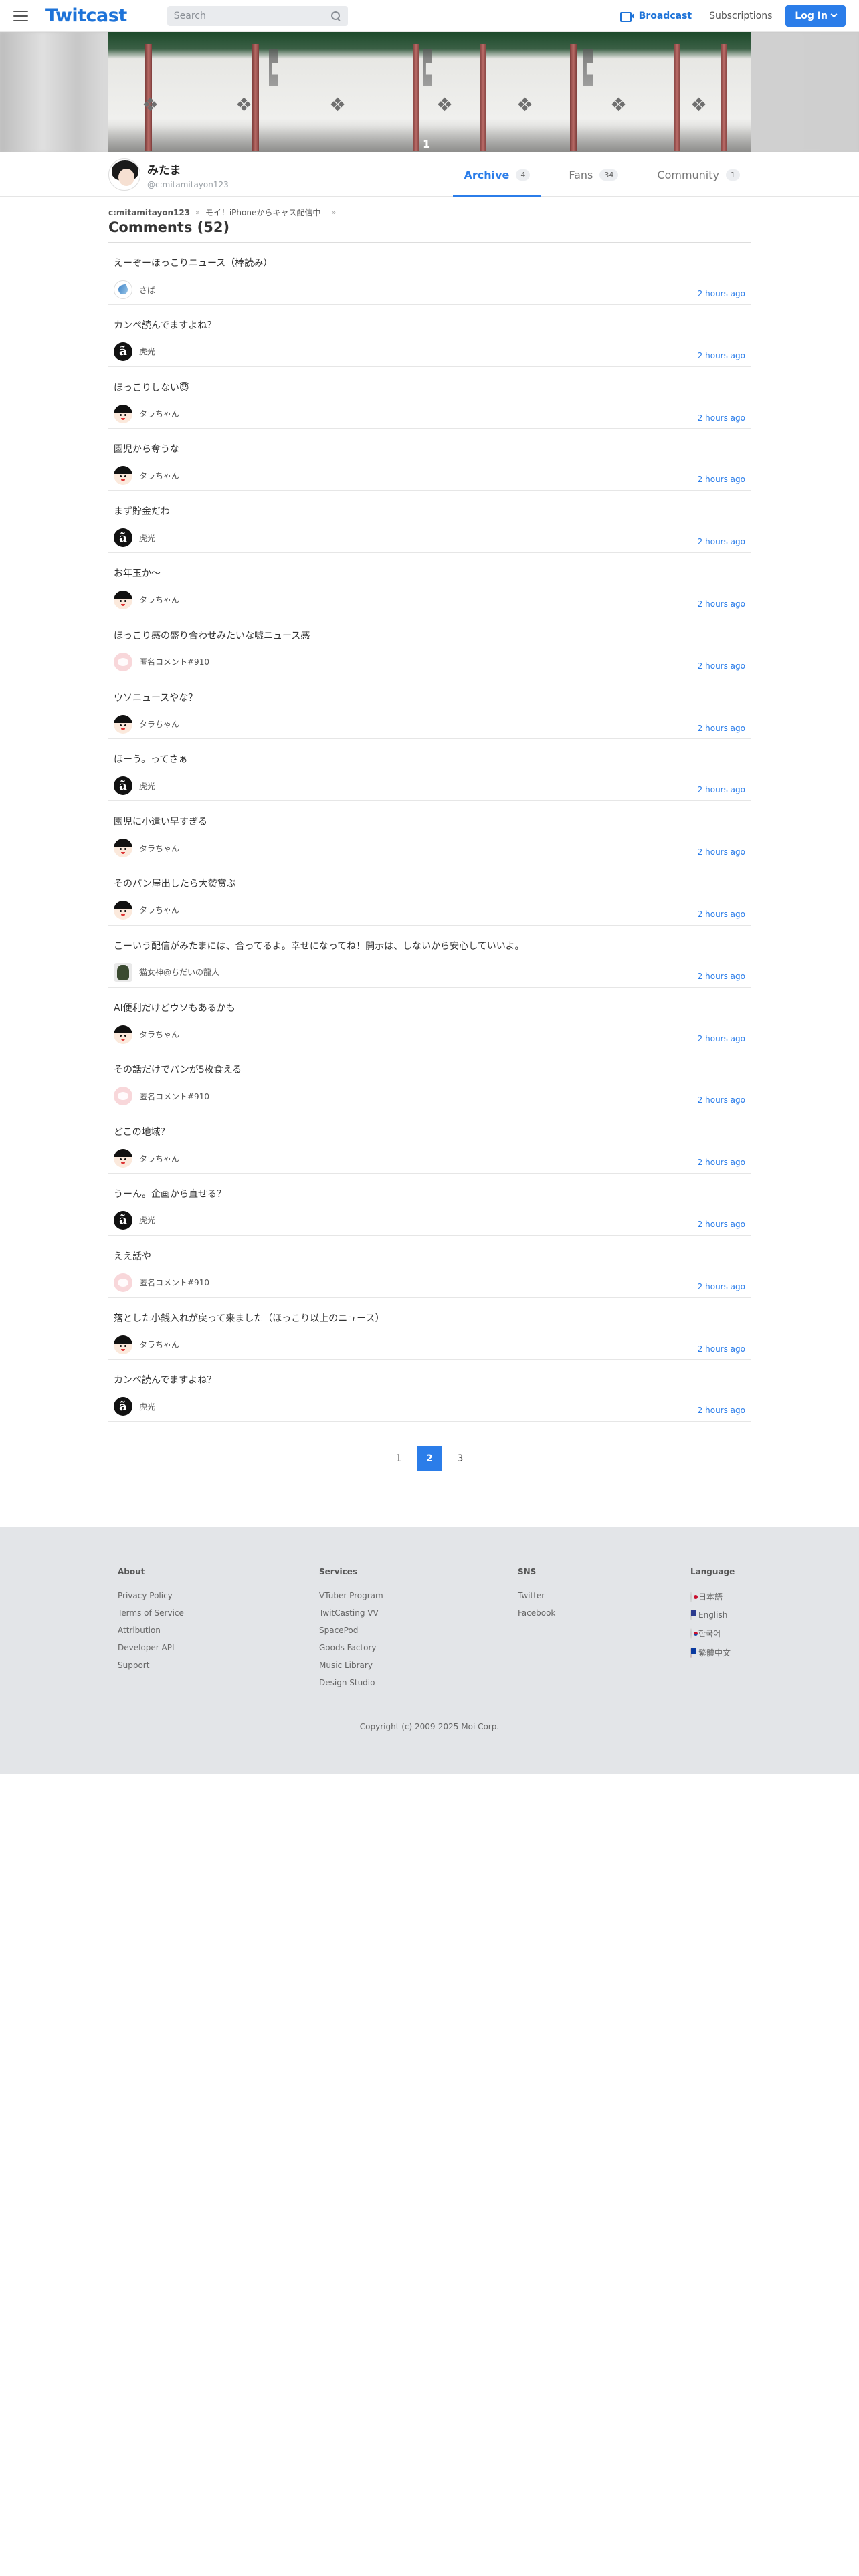 The width and height of the screenshot is (859, 2576). What do you see at coordinates (593, 174) in the screenshot?
I see `tab-fans: Fans 34` at bounding box center [593, 174].